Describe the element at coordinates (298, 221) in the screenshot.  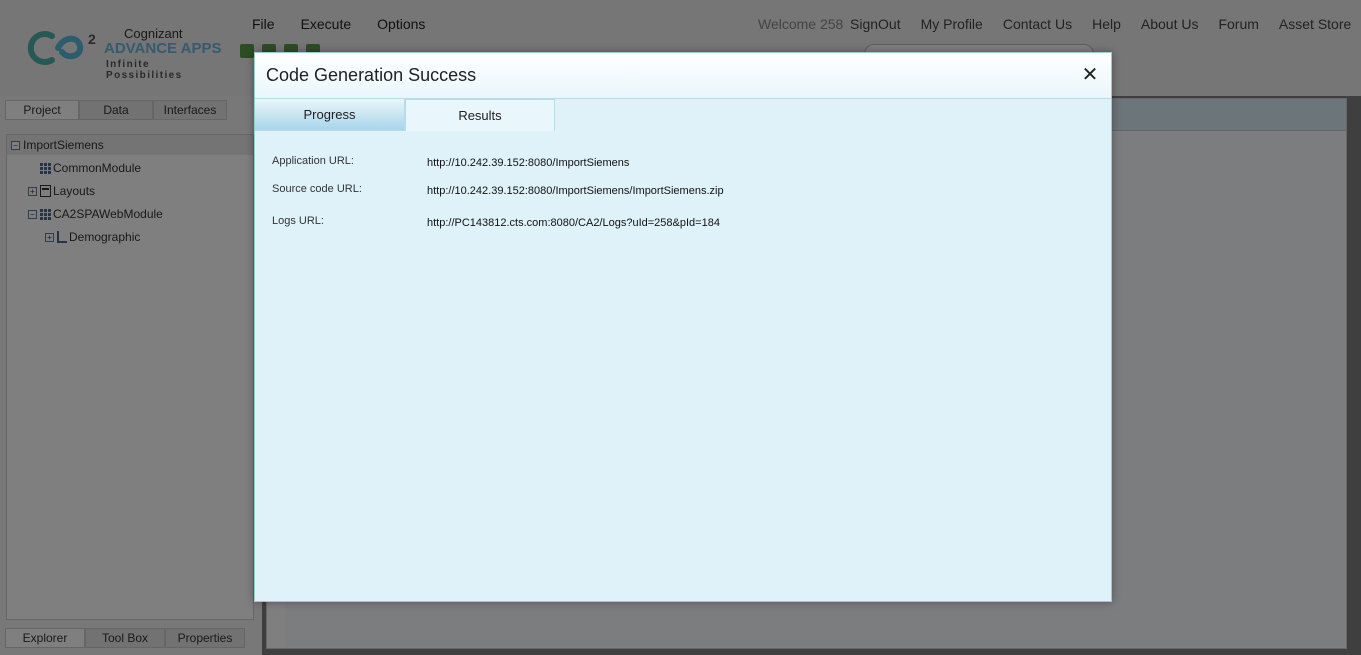
I see `logs-url-label: Logs URL:` at that location.